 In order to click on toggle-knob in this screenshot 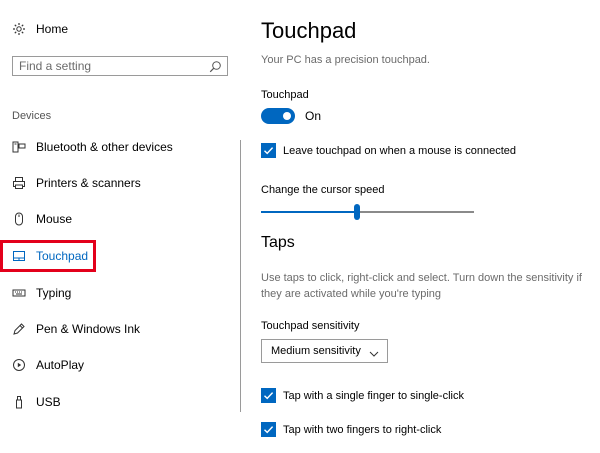, I will do `click(287, 116)`.